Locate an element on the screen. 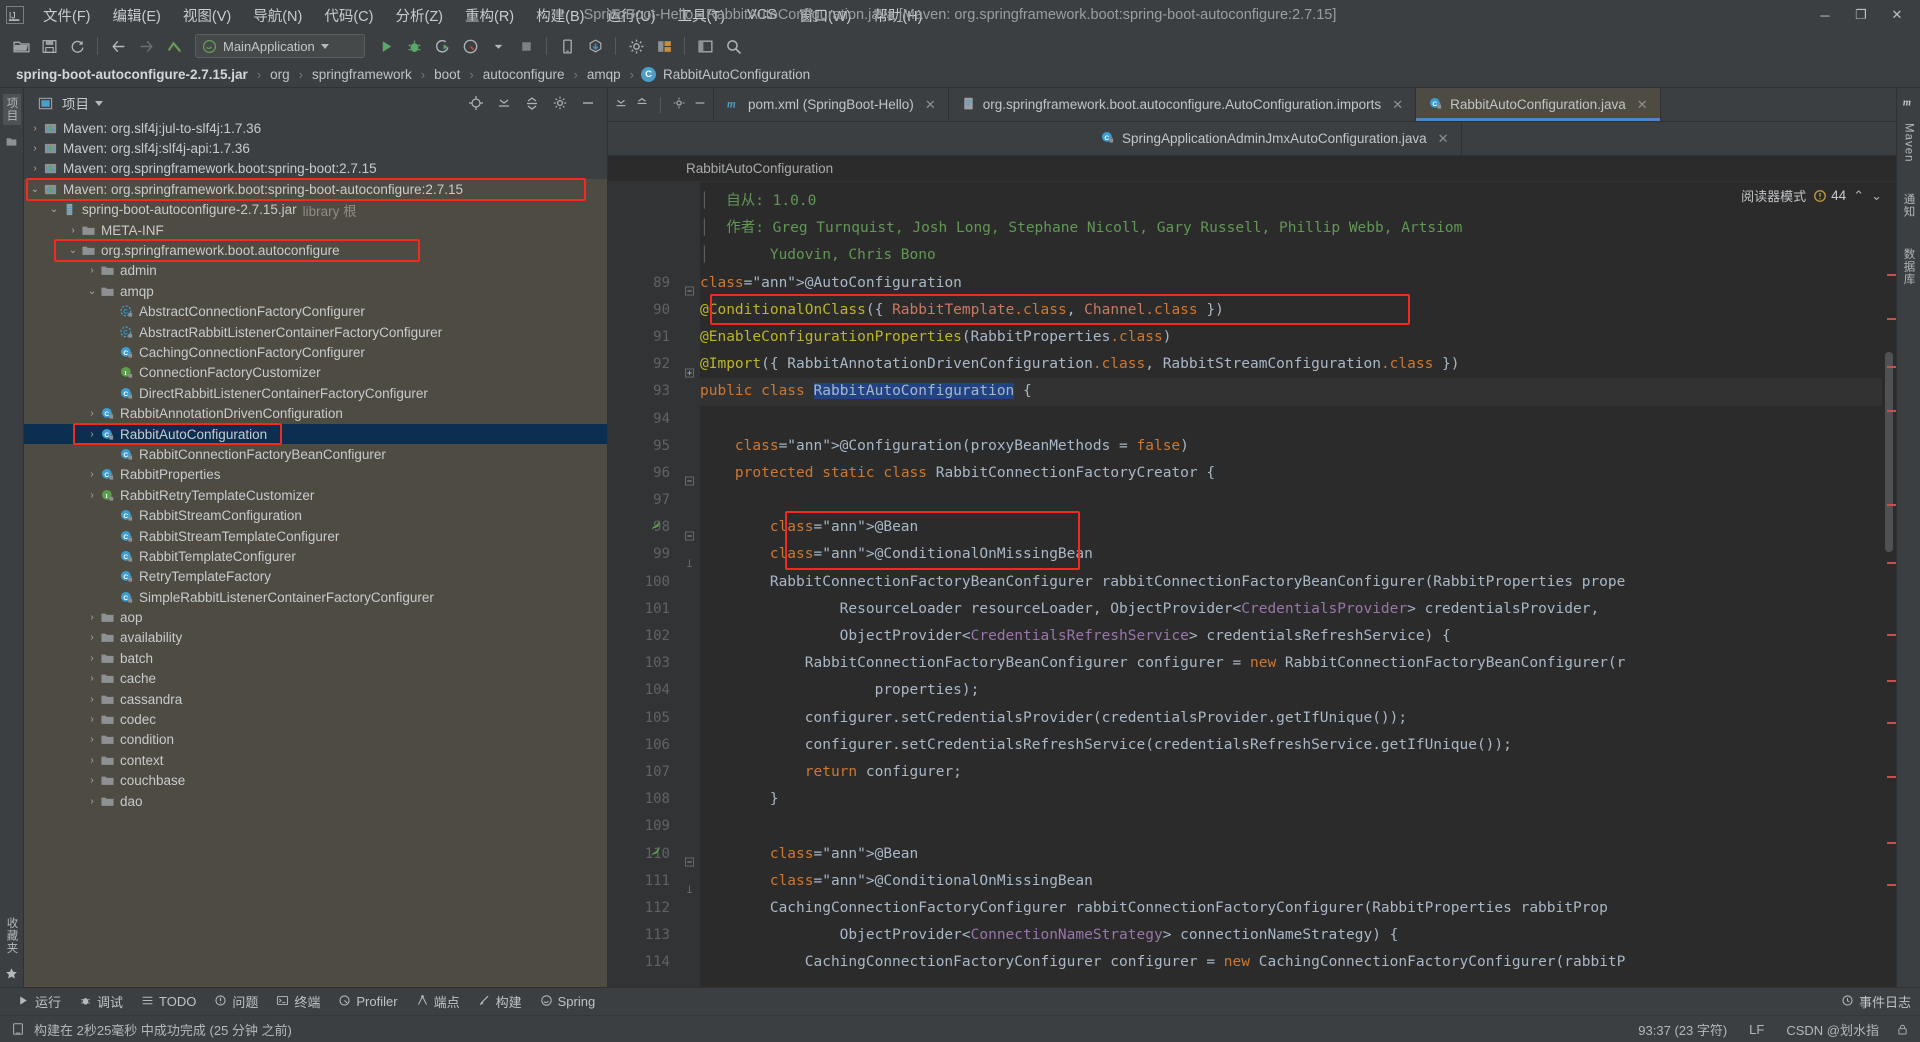 The image size is (1920, 1042). code-line: properties); is located at coordinates (1298, 690).